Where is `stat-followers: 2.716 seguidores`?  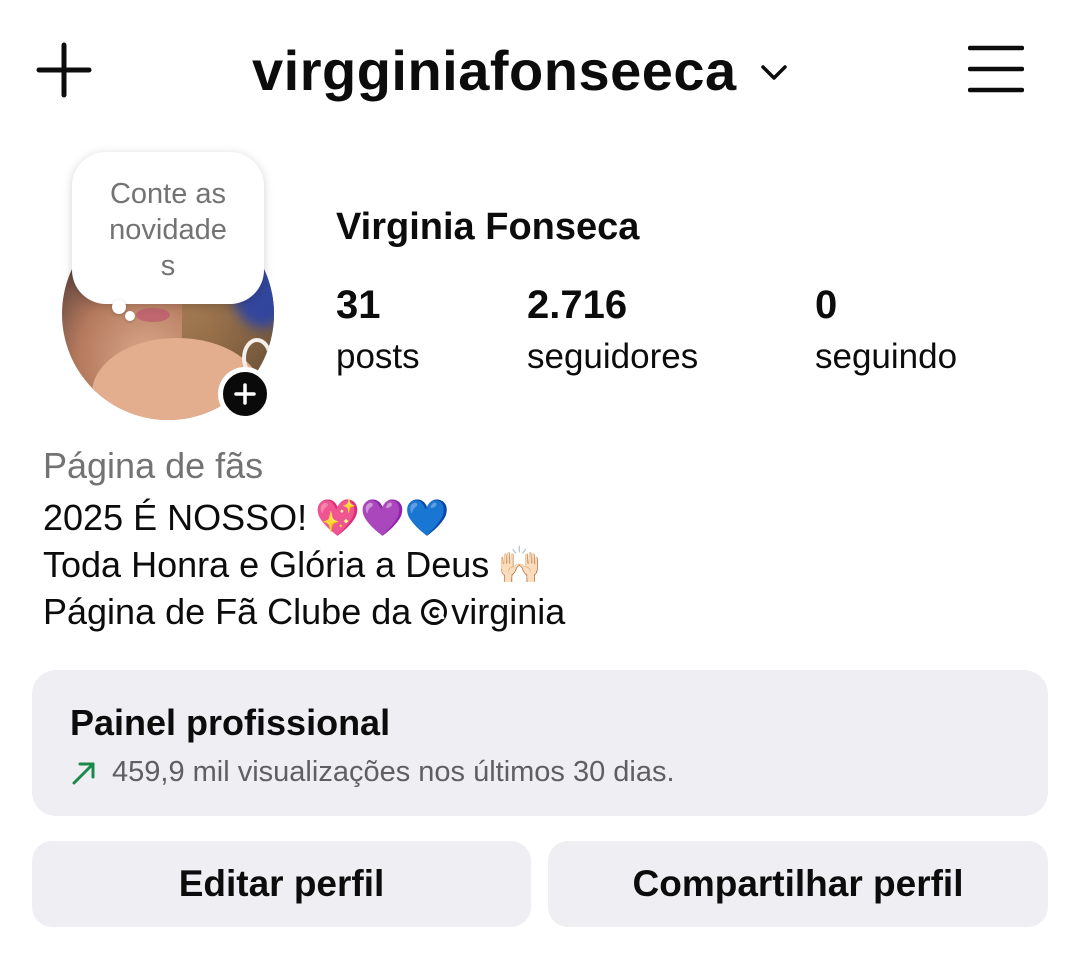
stat-followers: 2.716 seguidores is located at coordinates (612, 333).